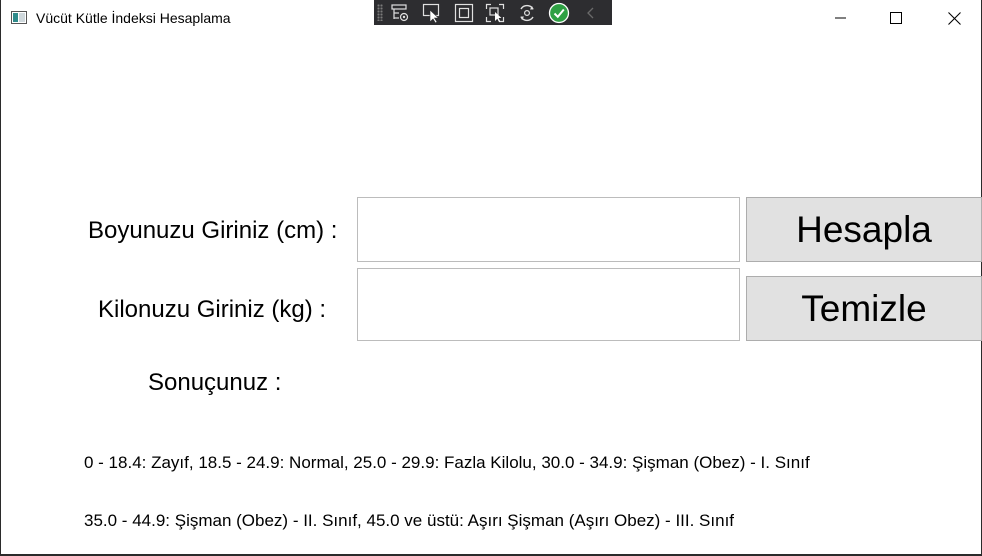 This screenshot has width=982, height=556. I want to click on weight-input, so click(548, 304).